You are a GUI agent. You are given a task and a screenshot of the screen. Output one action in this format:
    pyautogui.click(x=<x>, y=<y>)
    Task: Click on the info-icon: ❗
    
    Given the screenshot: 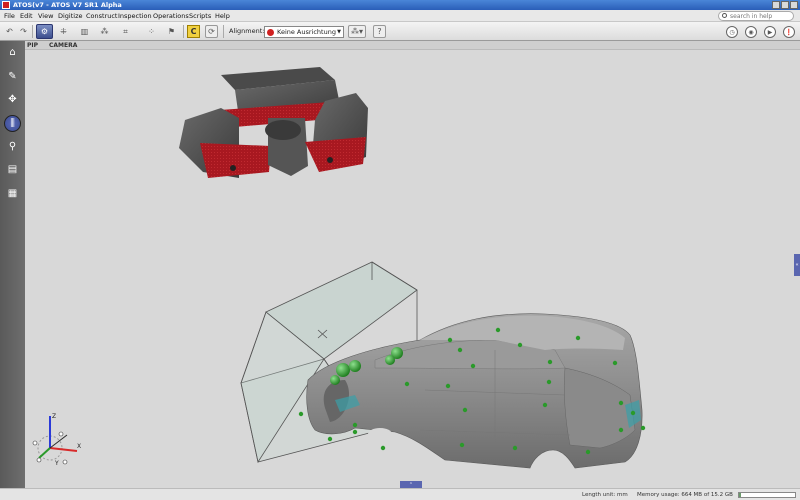 What is the action you would take?
    pyautogui.click(x=789, y=32)
    